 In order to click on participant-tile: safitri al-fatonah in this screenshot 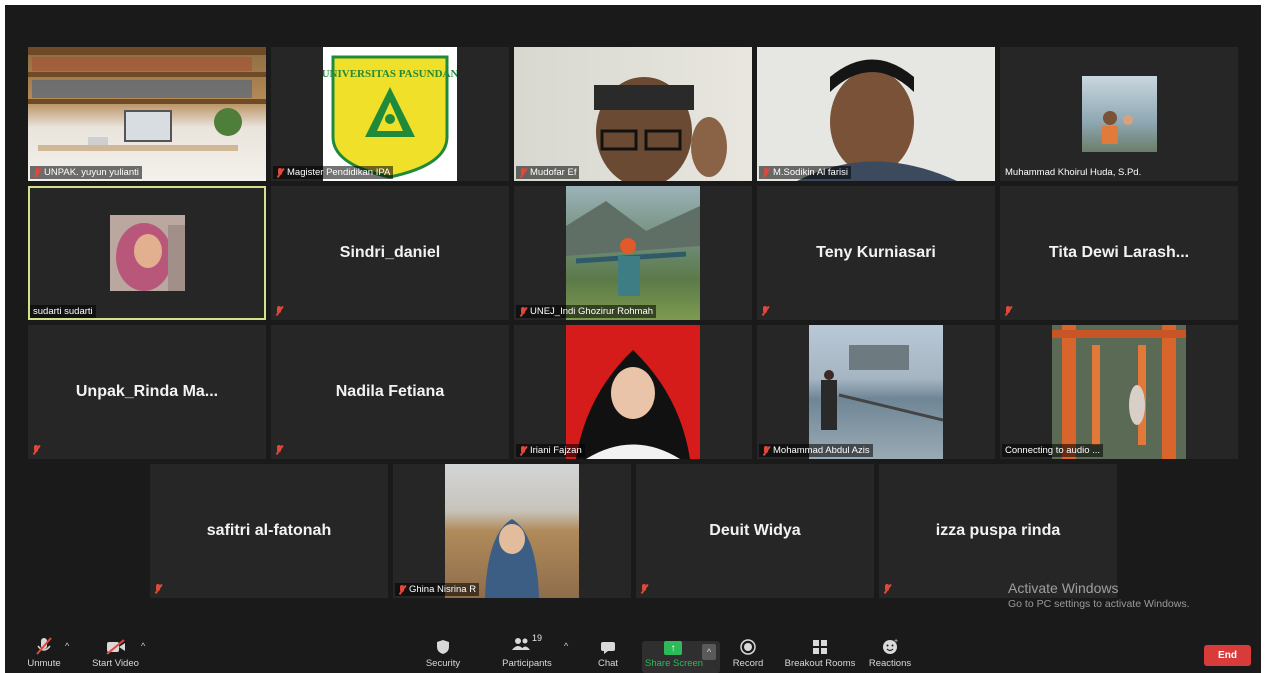, I will do `click(269, 531)`.